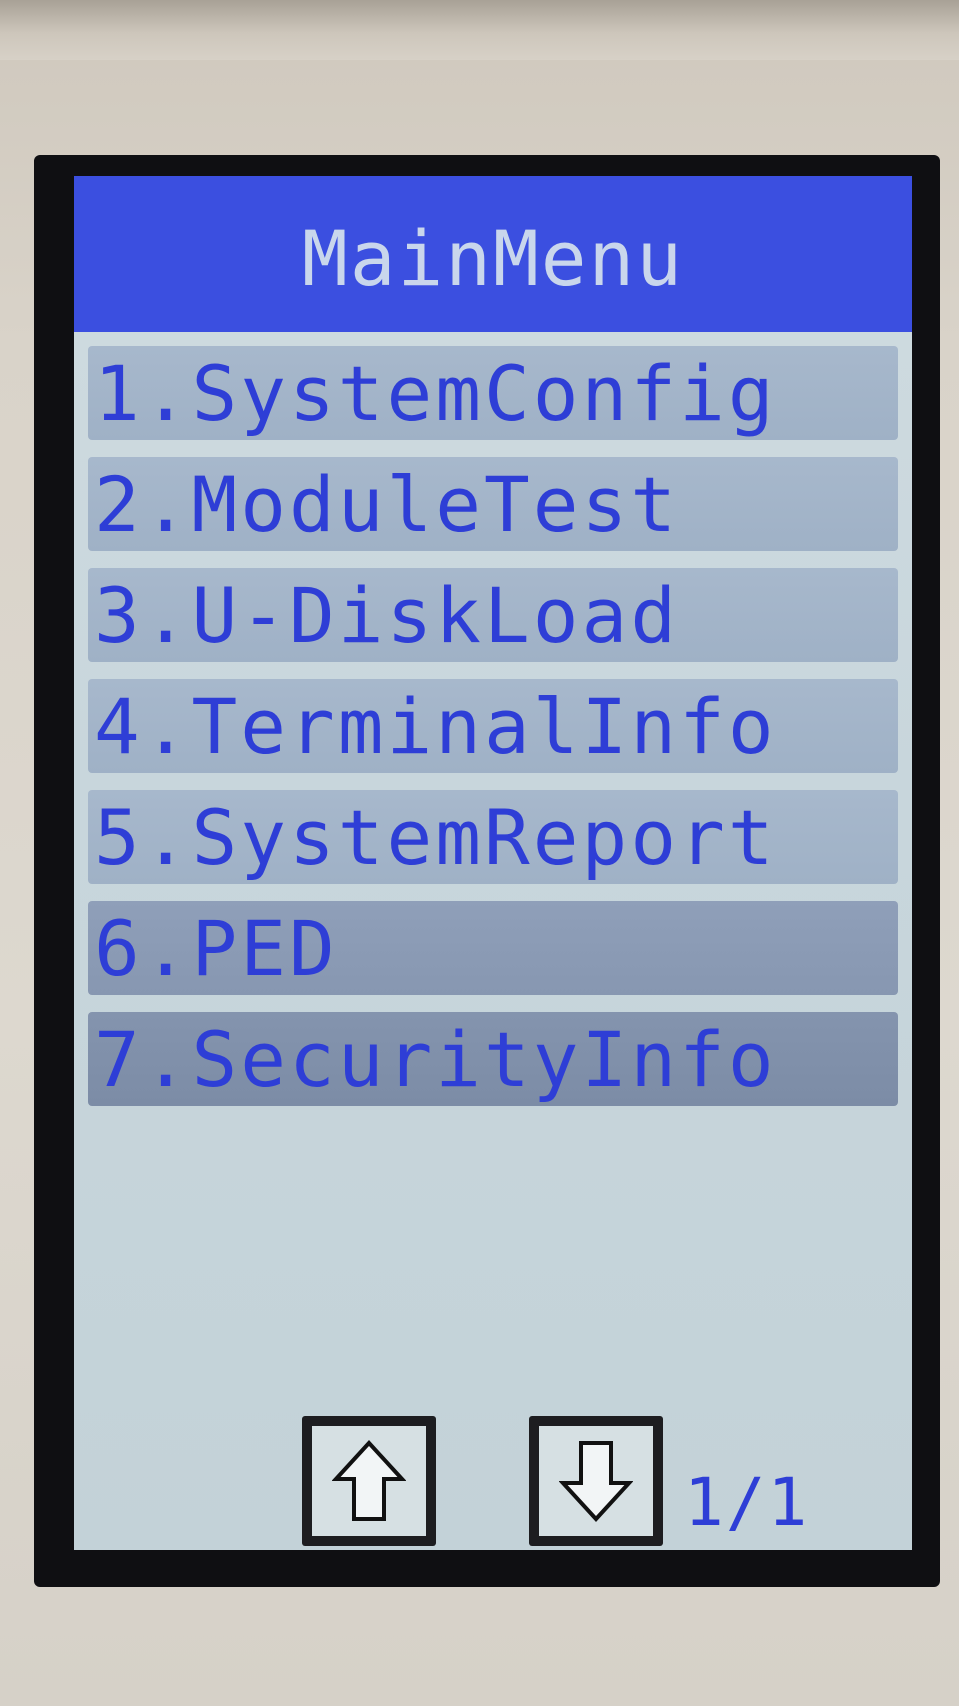  I want to click on menu-item-ped: 6.PED, so click(493, 948).